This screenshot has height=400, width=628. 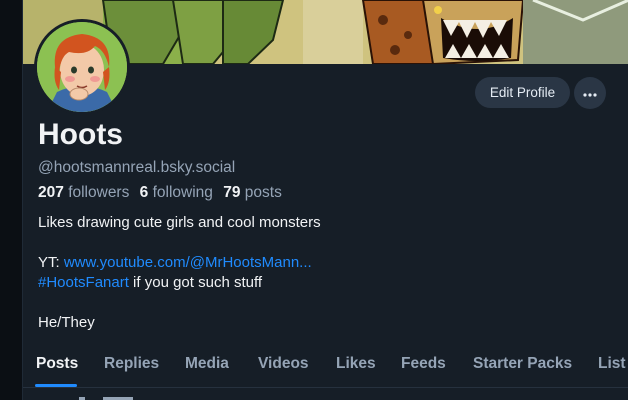 I want to click on following-label: following, so click(x=182, y=192).